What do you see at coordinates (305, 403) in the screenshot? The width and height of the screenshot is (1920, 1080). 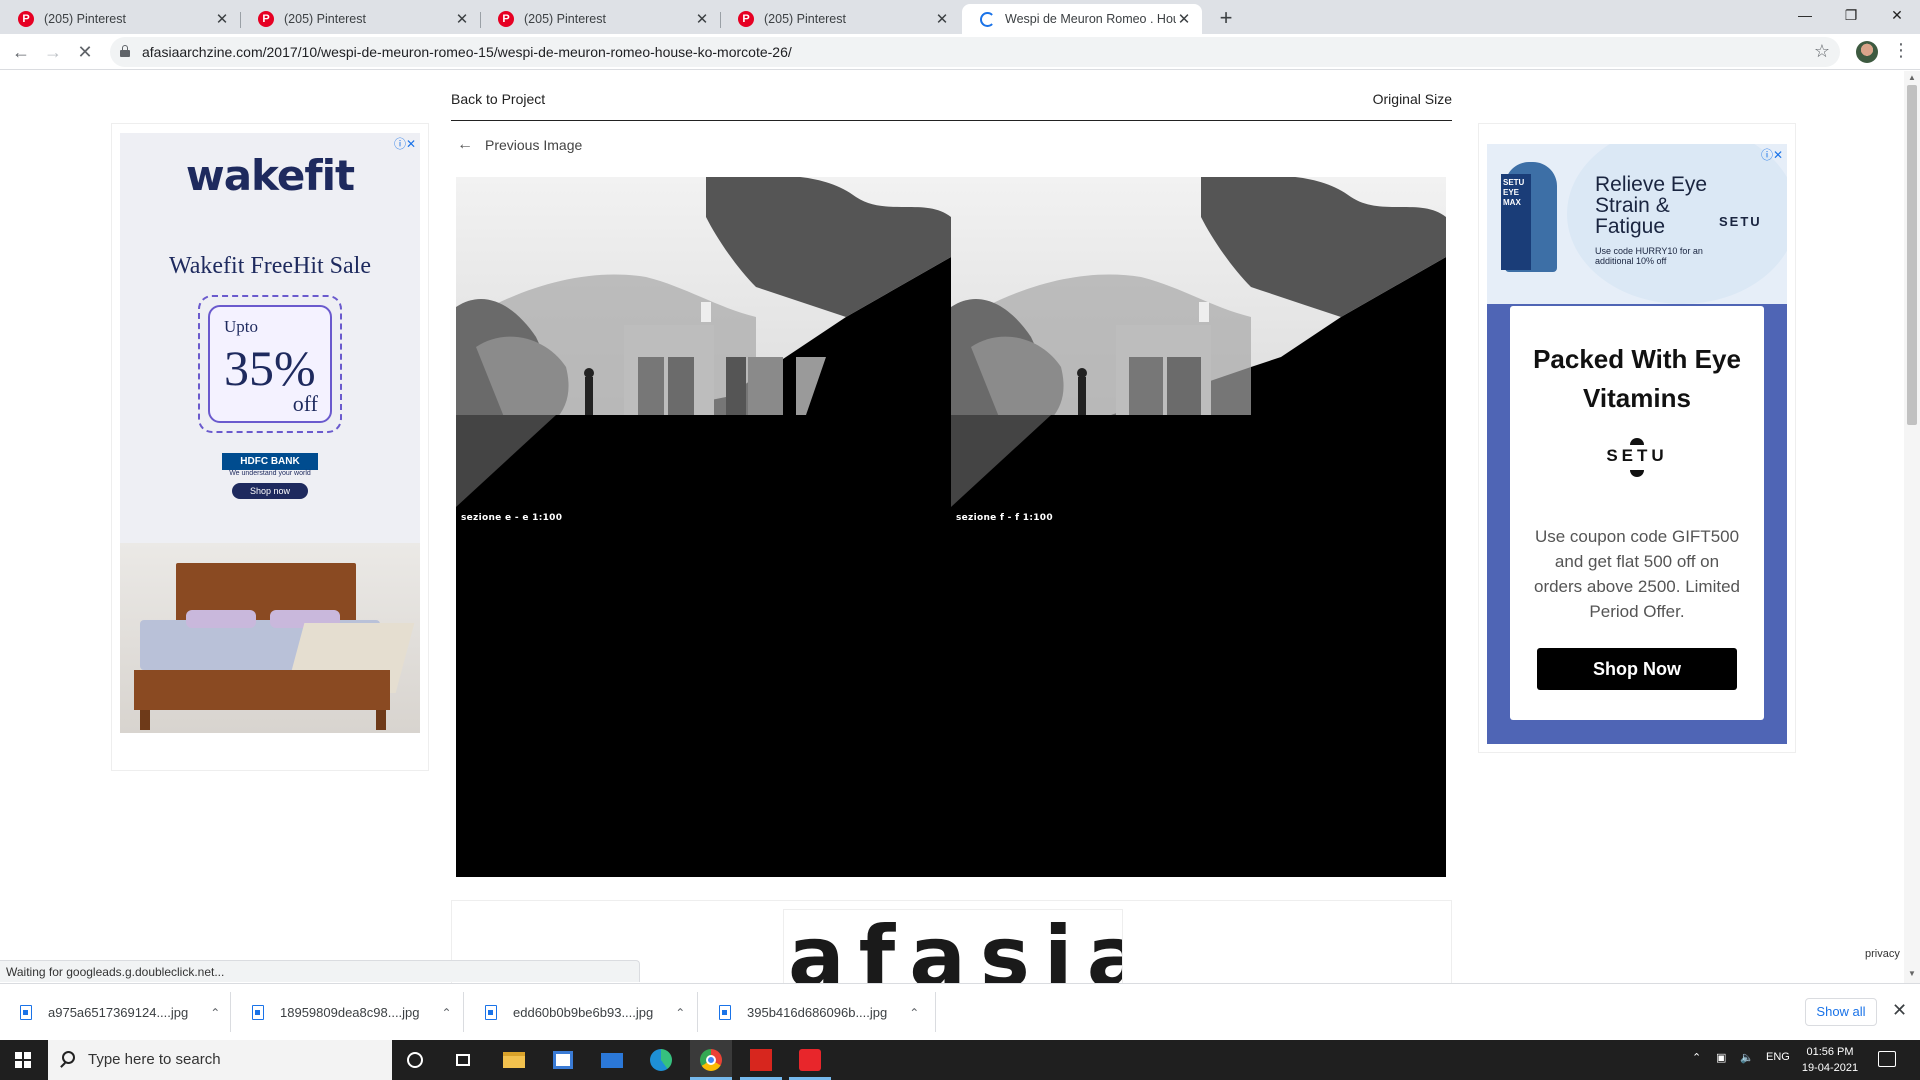 I see `off-label: off` at bounding box center [305, 403].